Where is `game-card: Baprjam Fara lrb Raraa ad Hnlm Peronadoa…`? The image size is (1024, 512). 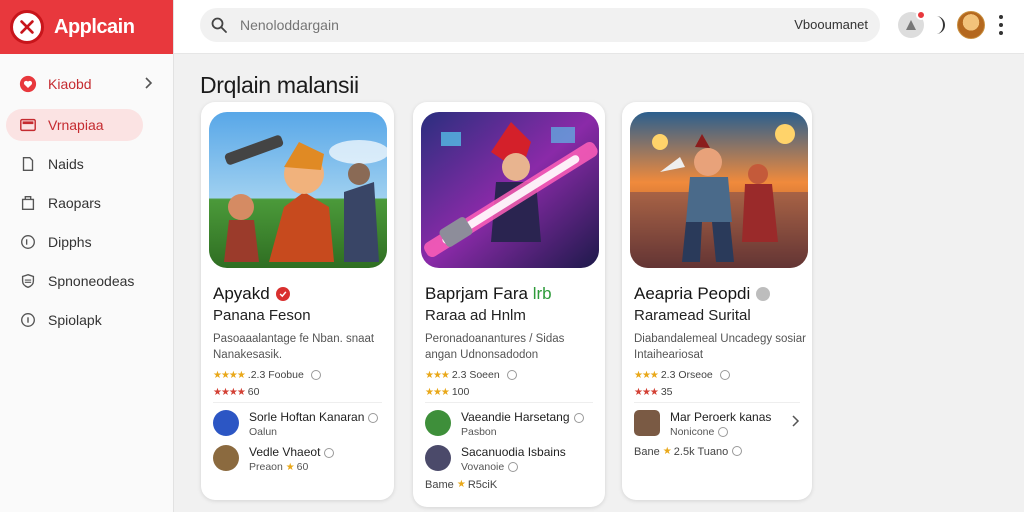
game-card: Baprjam Fara lrb Raraa ad Hnlm Peronadoa… is located at coordinates (509, 304).